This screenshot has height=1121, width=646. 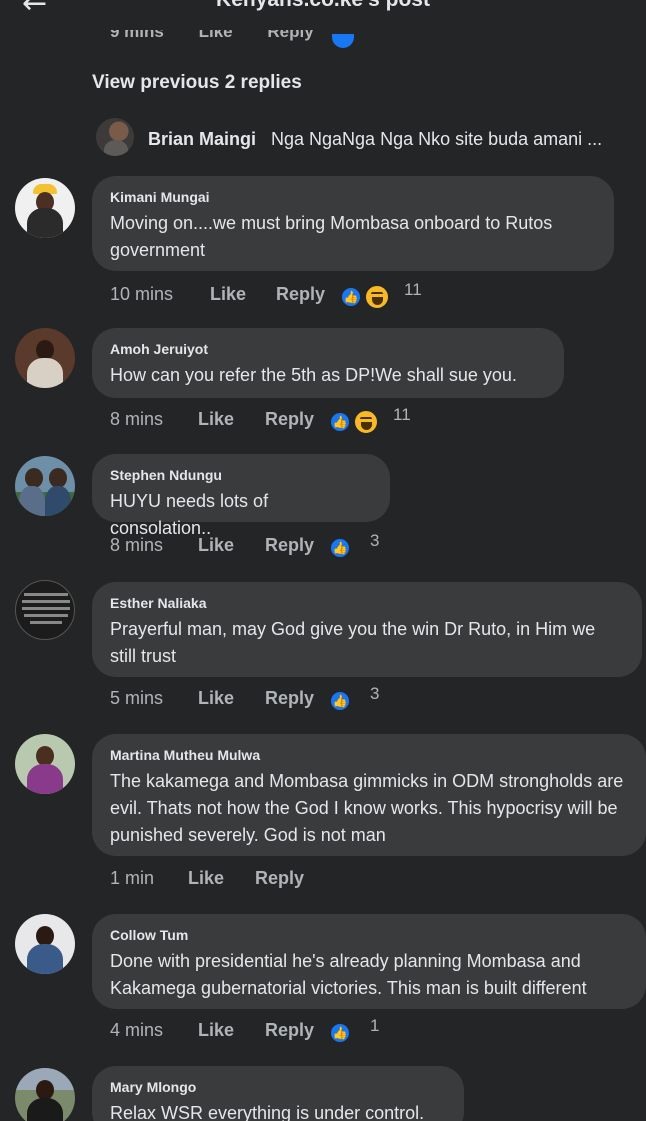 What do you see at coordinates (241, 475) in the screenshot?
I see `comment-author-name: Stephen Ndungu` at bounding box center [241, 475].